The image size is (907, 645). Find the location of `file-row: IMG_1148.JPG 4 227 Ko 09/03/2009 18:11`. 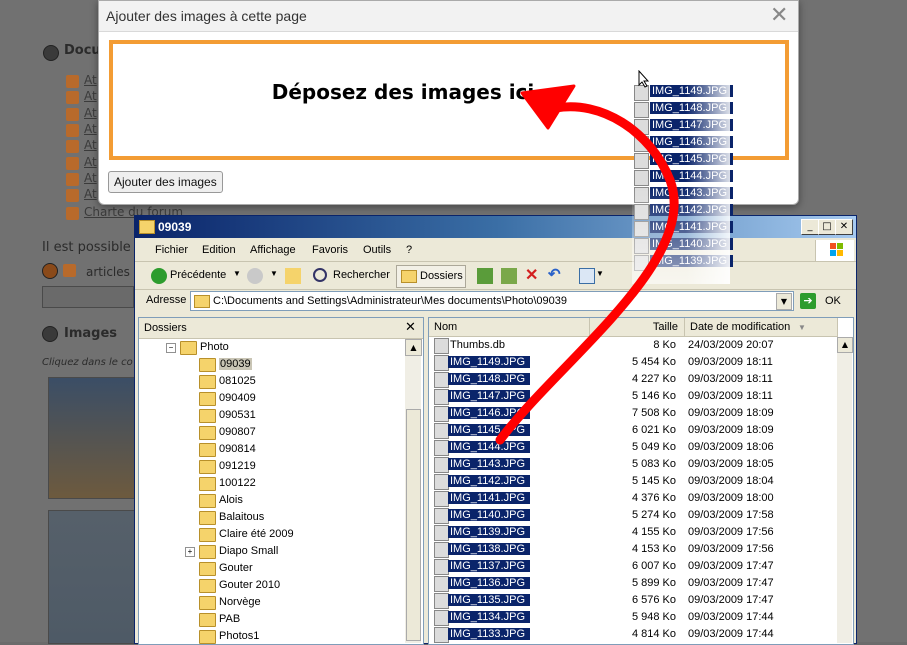

file-row: IMG_1148.JPG 4 227 Ko 09/03/2009 18:11 is located at coordinates (634, 379).